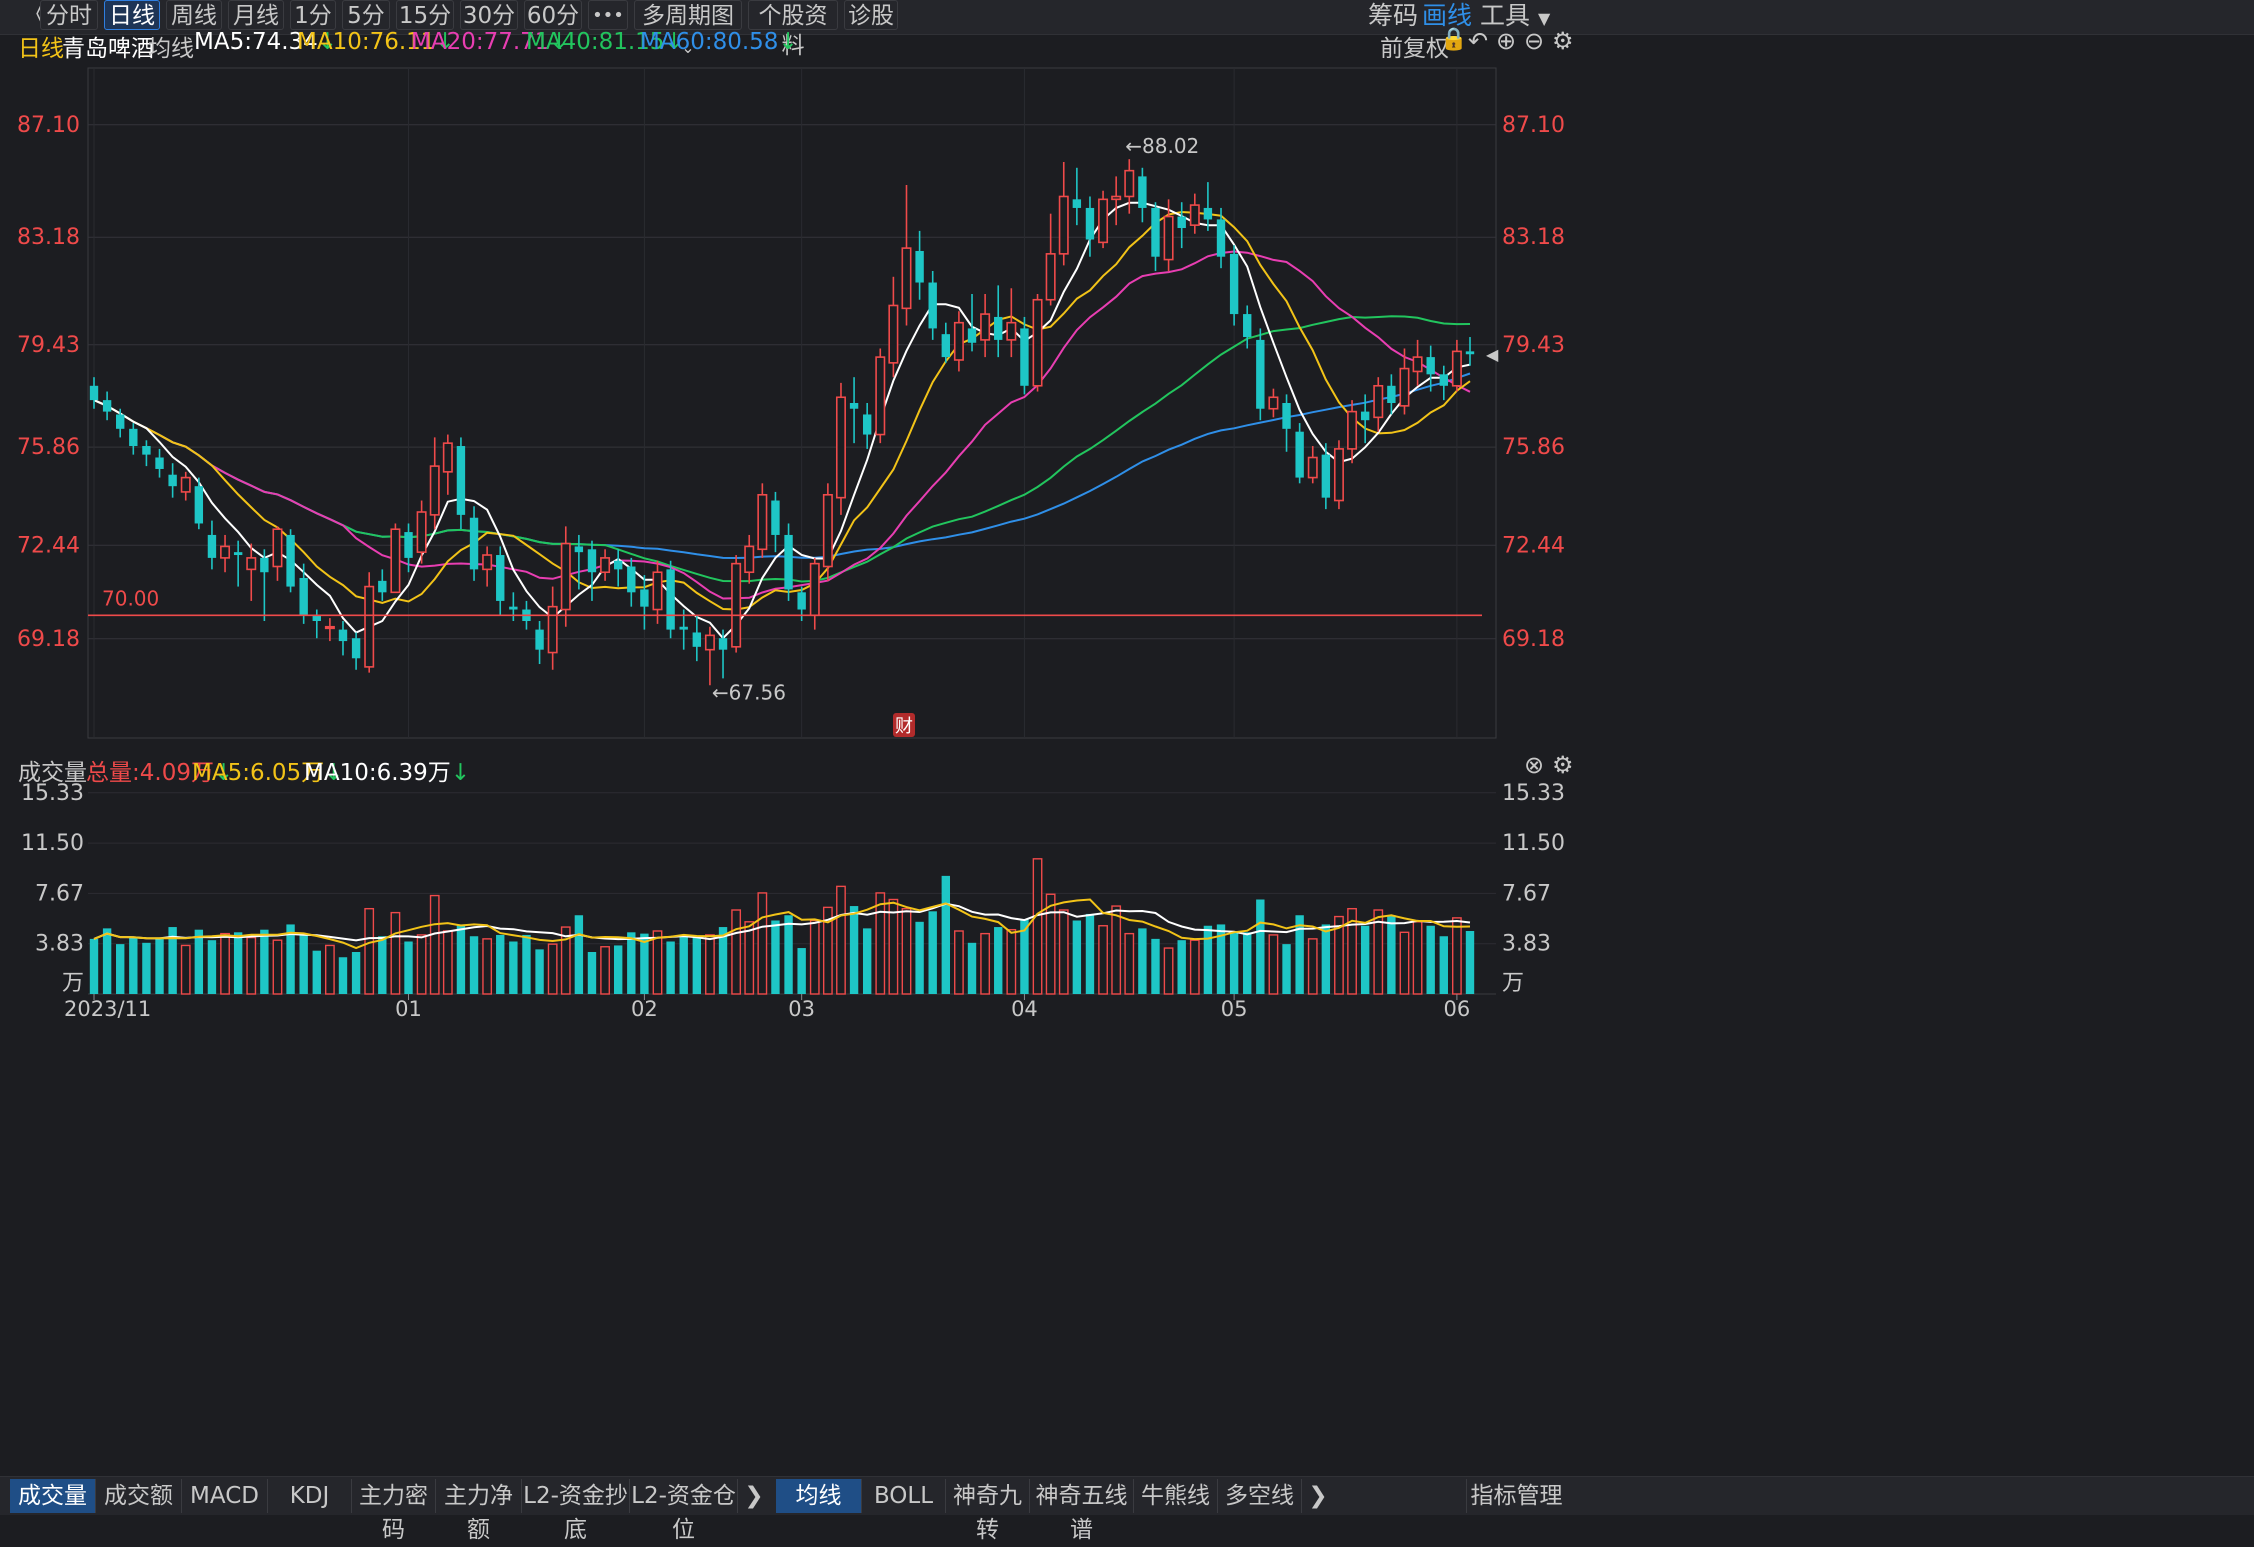 The width and height of the screenshot is (2254, 1547). I want to click on price-tick-right: 83.18, so click(1533, 237).